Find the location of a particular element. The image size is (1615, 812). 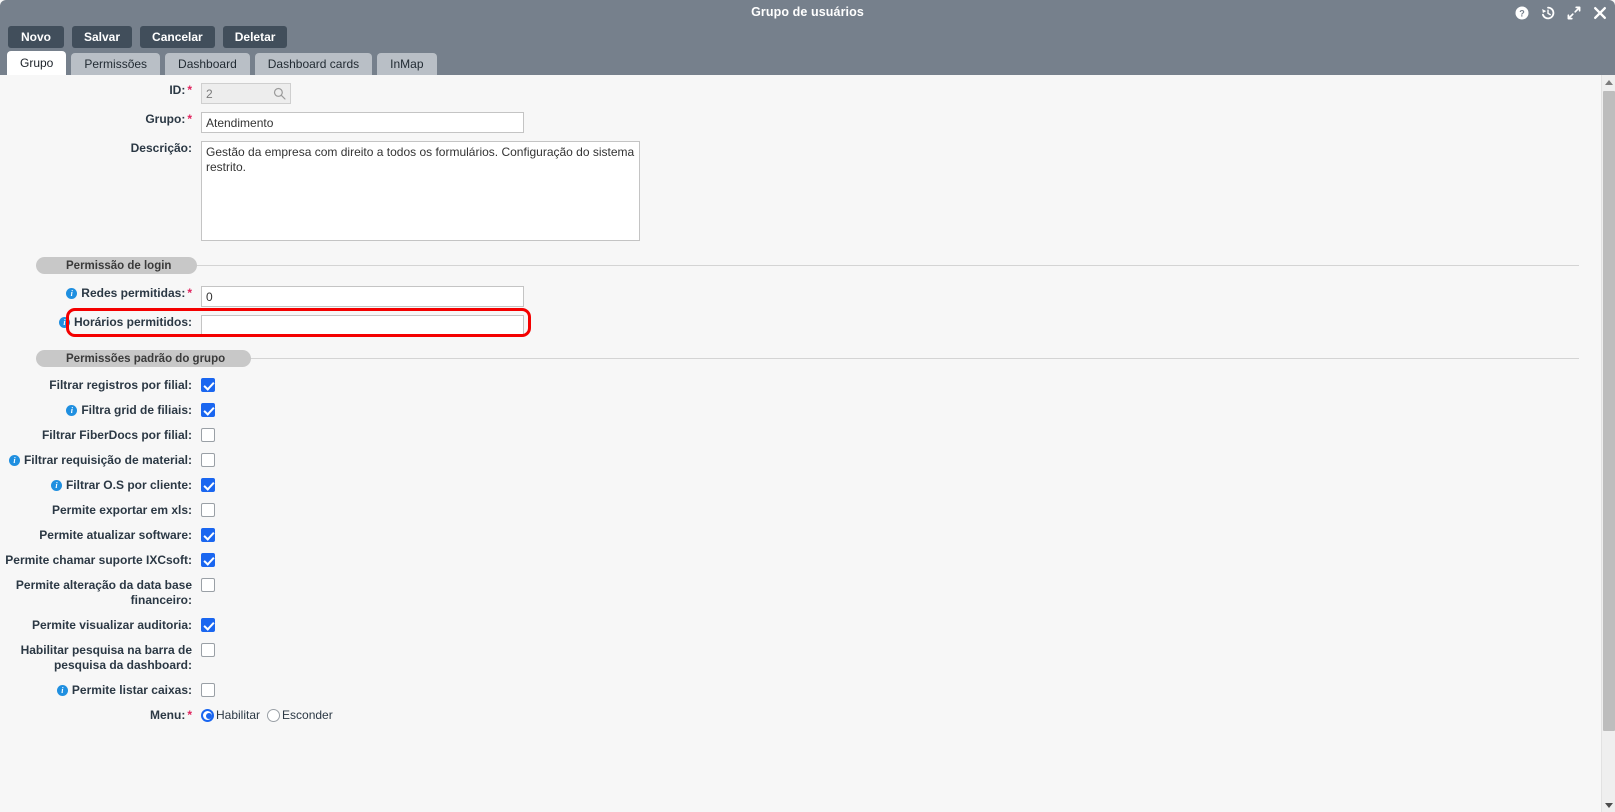

label-text: Filtrar requisição de material: is located at coordinates (107, 460).